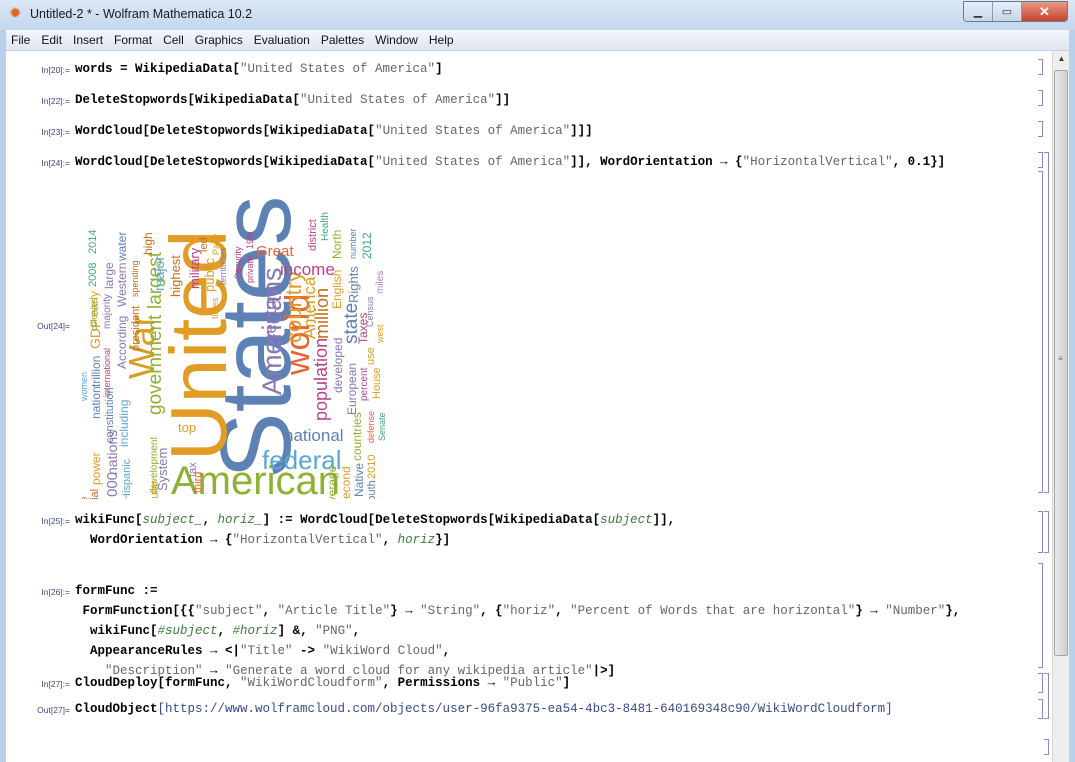  What do you see at coordinates (450, 611) in the screenshot?
I see `string-token: "String"` at bounding box center [450, 611].